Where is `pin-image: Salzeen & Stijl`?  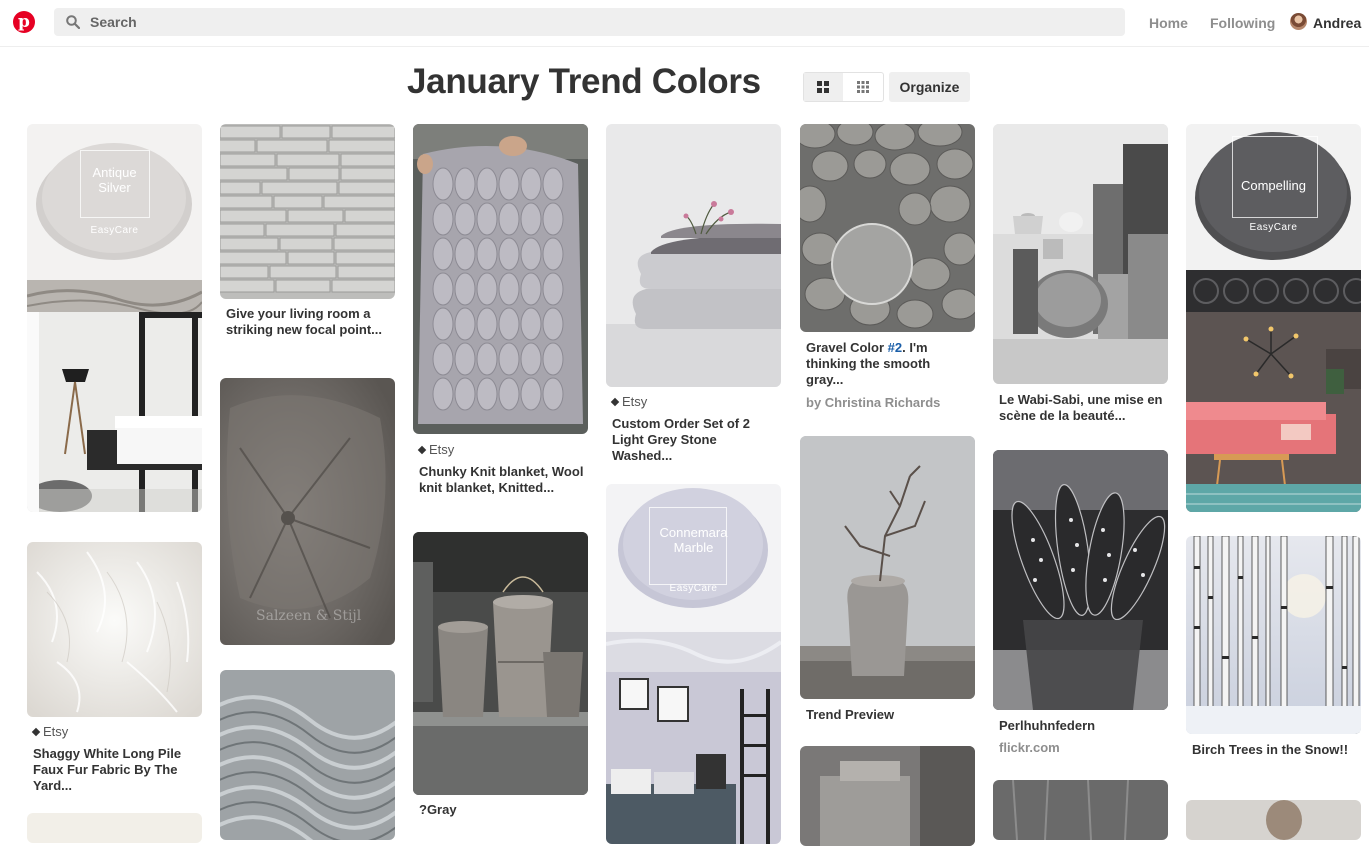 pin-image: Salzeen & Stijl is located at coordinates (307, 511).